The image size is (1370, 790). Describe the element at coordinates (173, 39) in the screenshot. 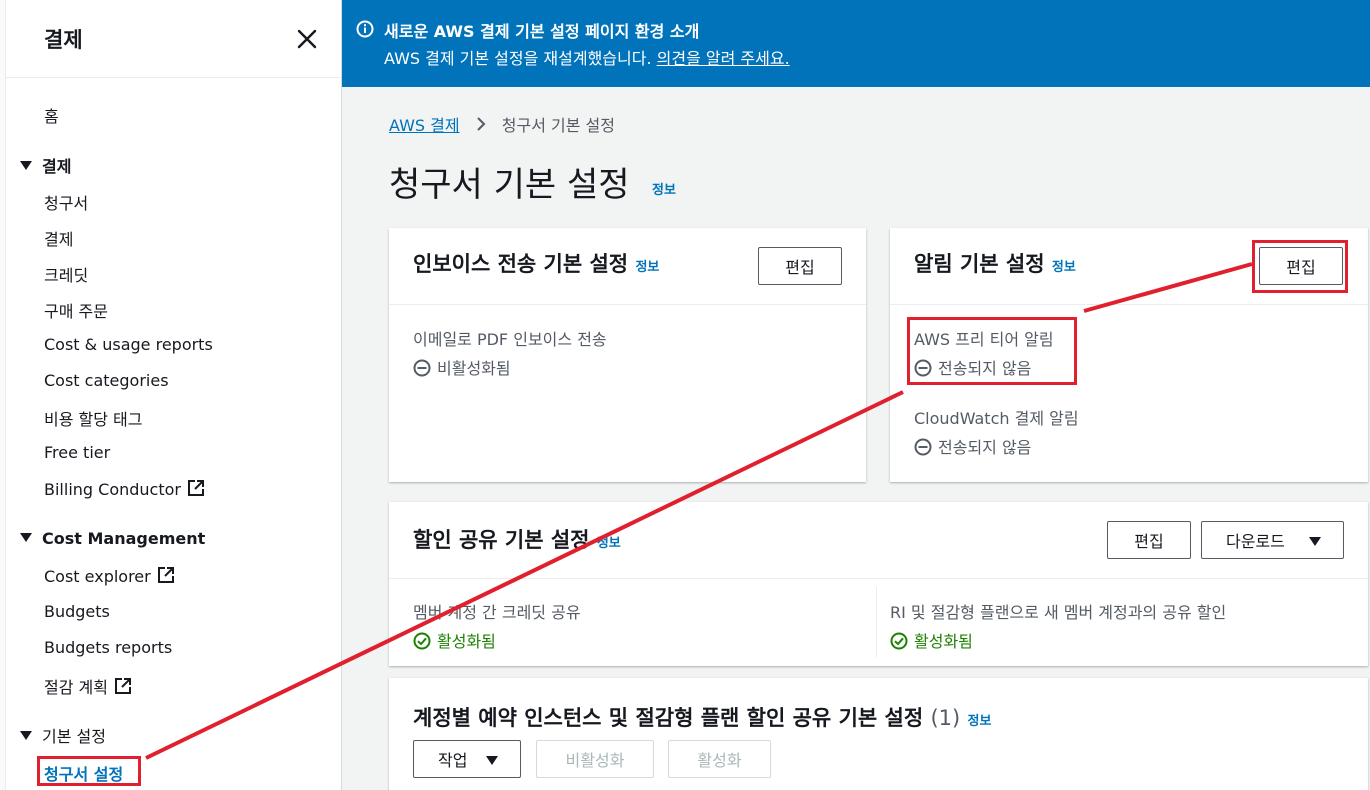

I see `sidebar-header: 결제` at that location.